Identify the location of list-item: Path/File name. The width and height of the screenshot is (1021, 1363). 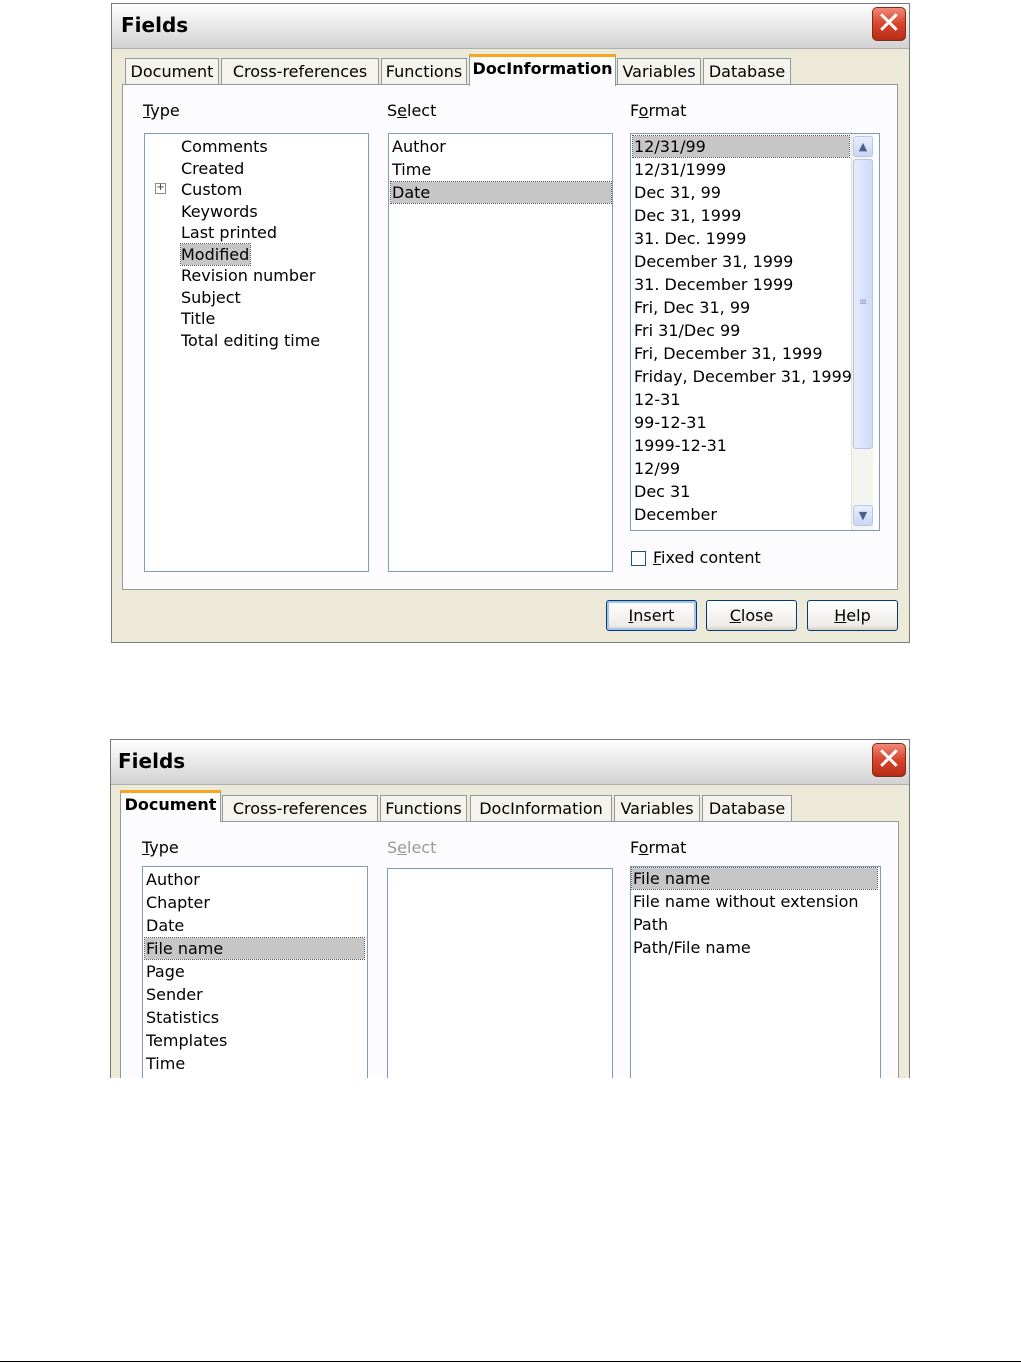
(692, 947).